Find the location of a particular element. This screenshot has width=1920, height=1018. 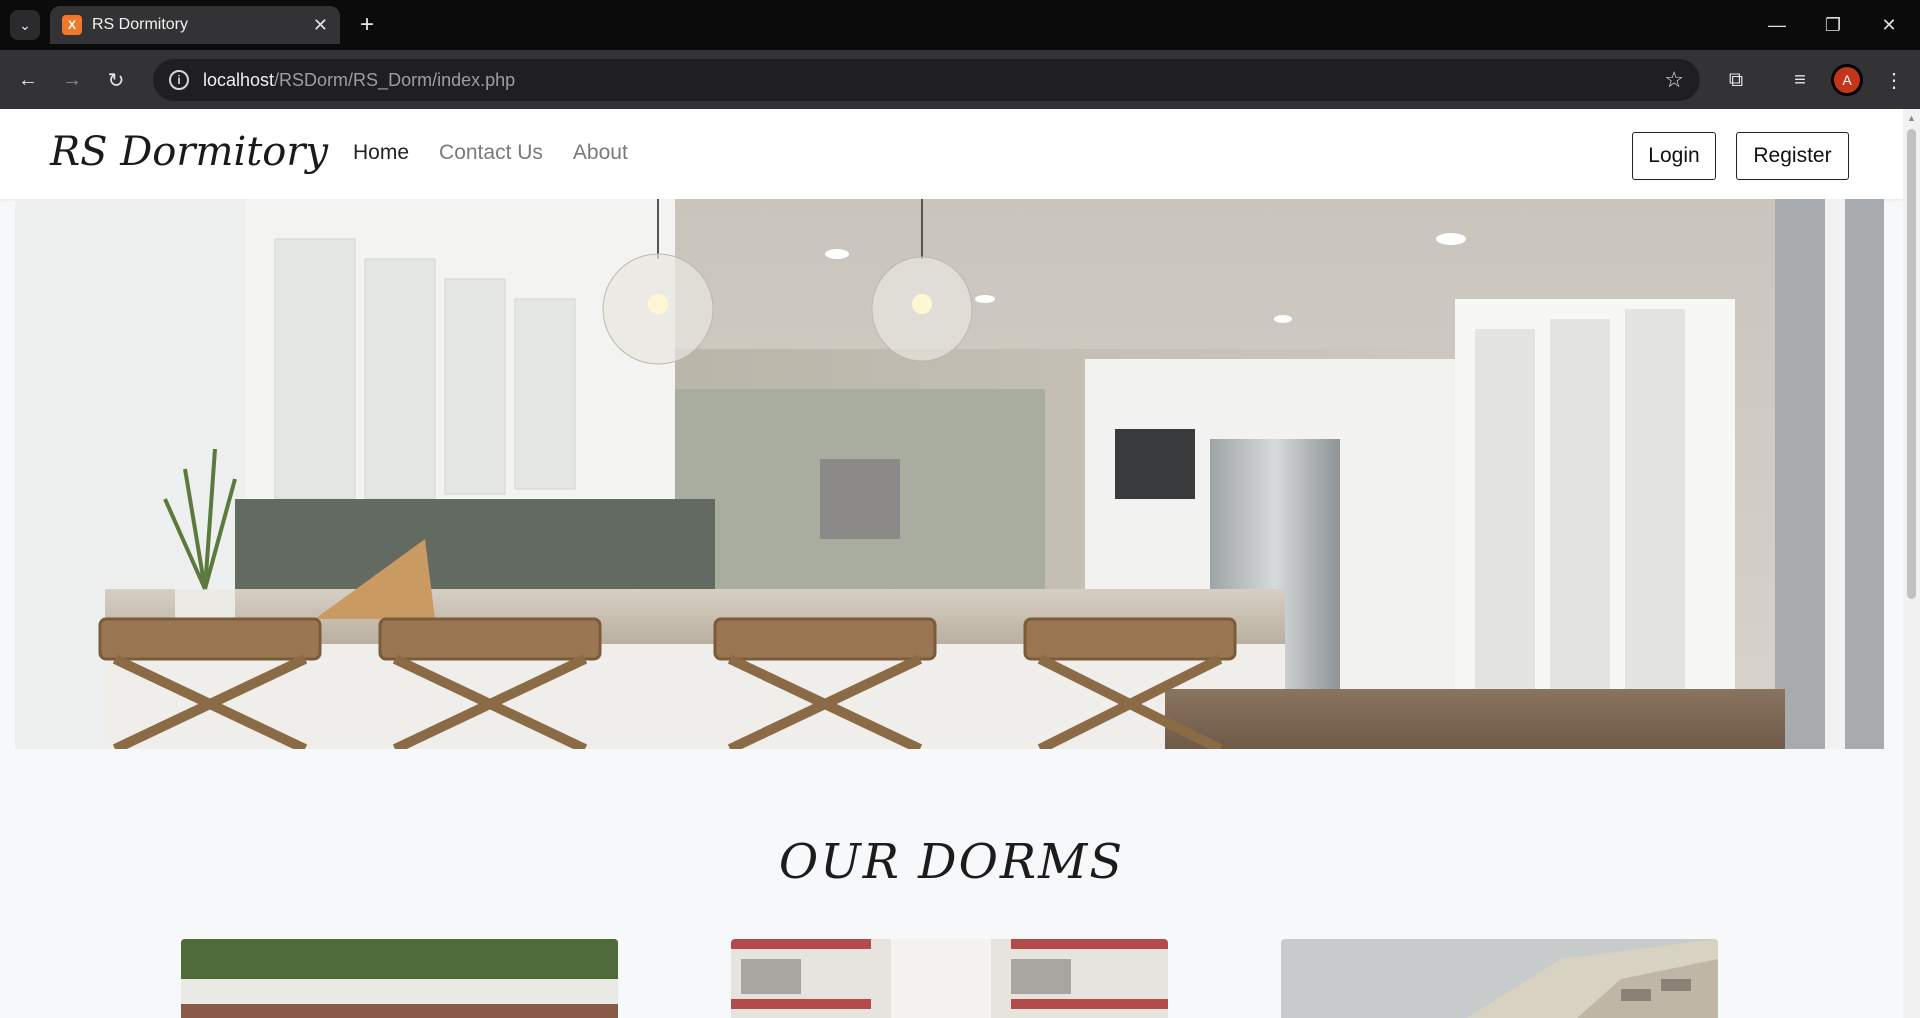

page-scrollbar: ▲ is located at coordinates (1911, 563).